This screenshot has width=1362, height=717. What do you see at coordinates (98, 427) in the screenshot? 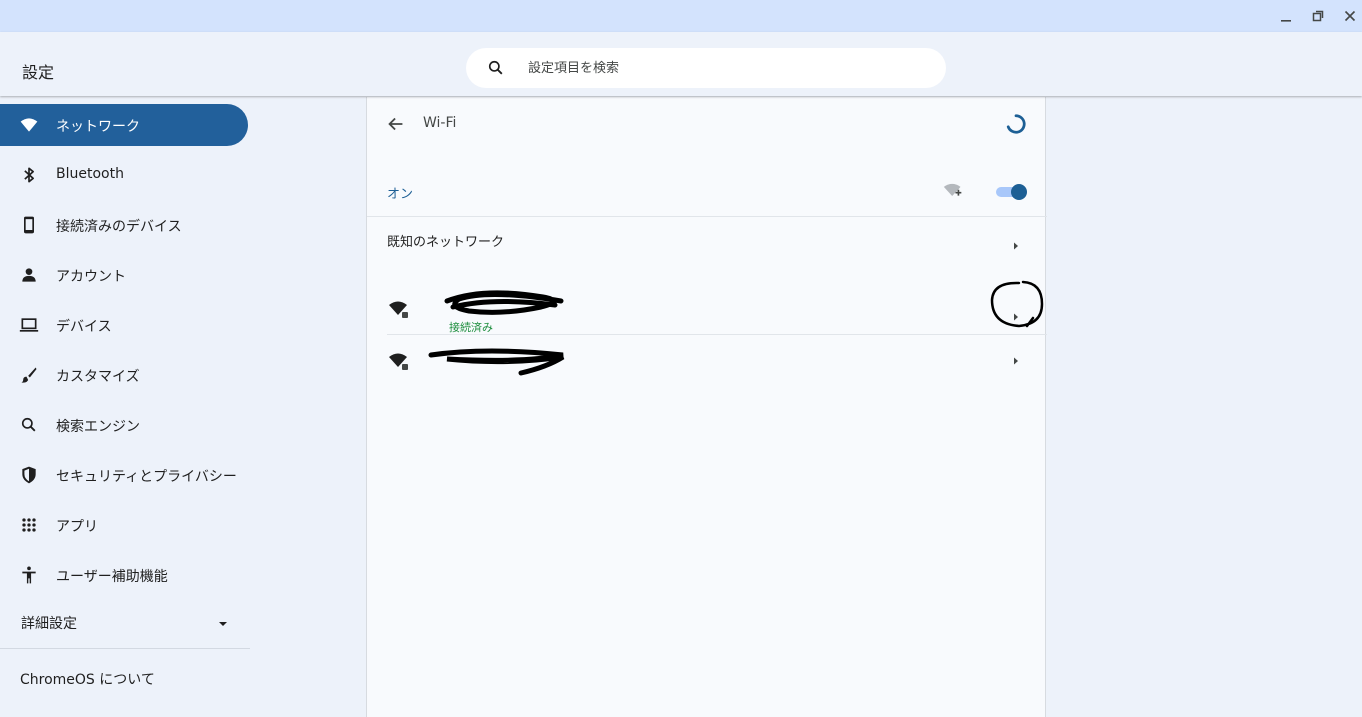
I see `sidebar-item-label: 検索エンジン` at bounding box center [98, 427].